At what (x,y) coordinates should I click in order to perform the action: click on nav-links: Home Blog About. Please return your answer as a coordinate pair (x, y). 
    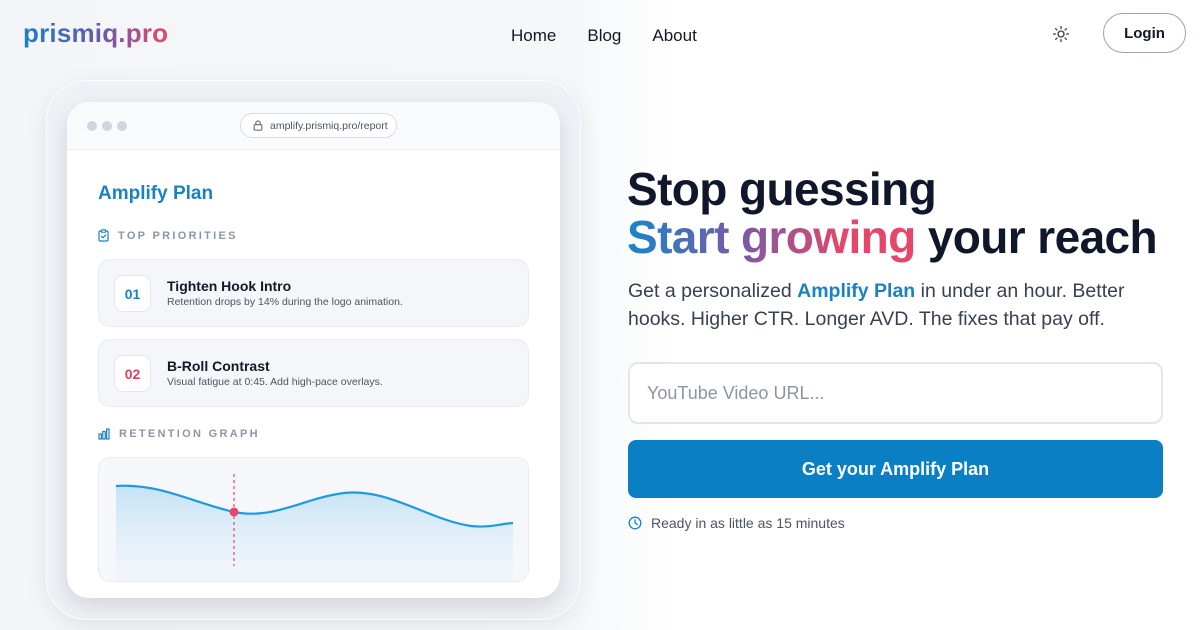
    Looking at the image, I should click on (619, 36).